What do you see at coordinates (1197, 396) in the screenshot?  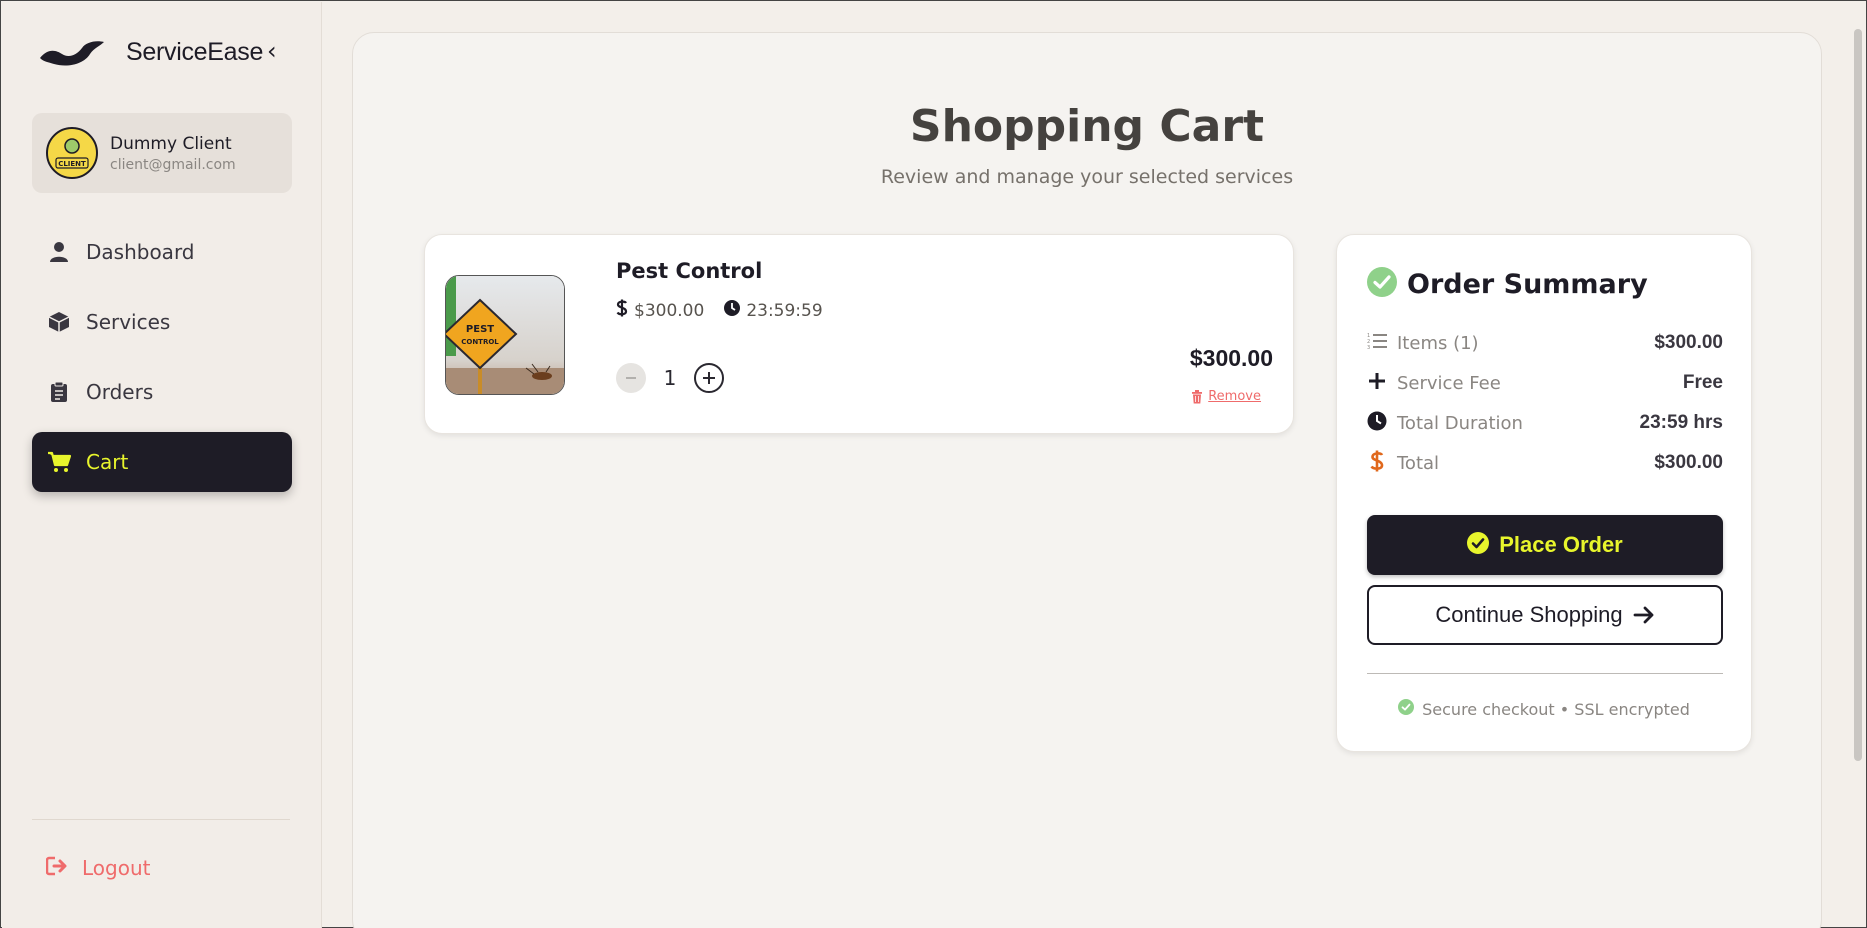 I see `trash-icon` at bounding box center [1197, 396].